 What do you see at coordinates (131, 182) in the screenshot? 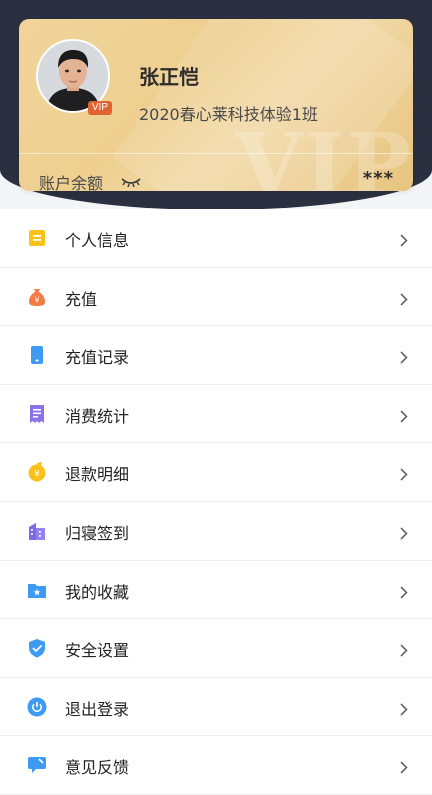
I see `eye-closed-icon` at bounding box center [131, 182].